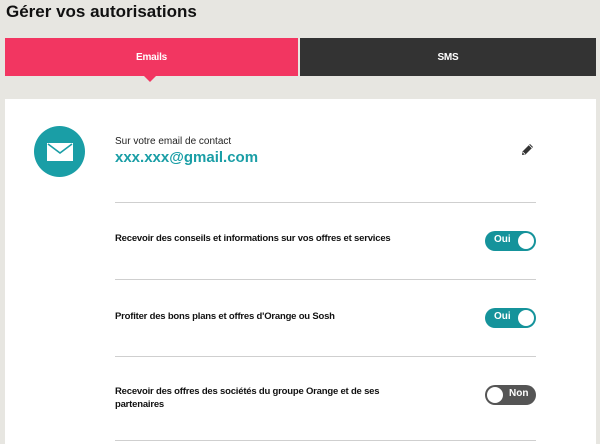  I want to click on toggle-state-label: Non, so click(519, 393).